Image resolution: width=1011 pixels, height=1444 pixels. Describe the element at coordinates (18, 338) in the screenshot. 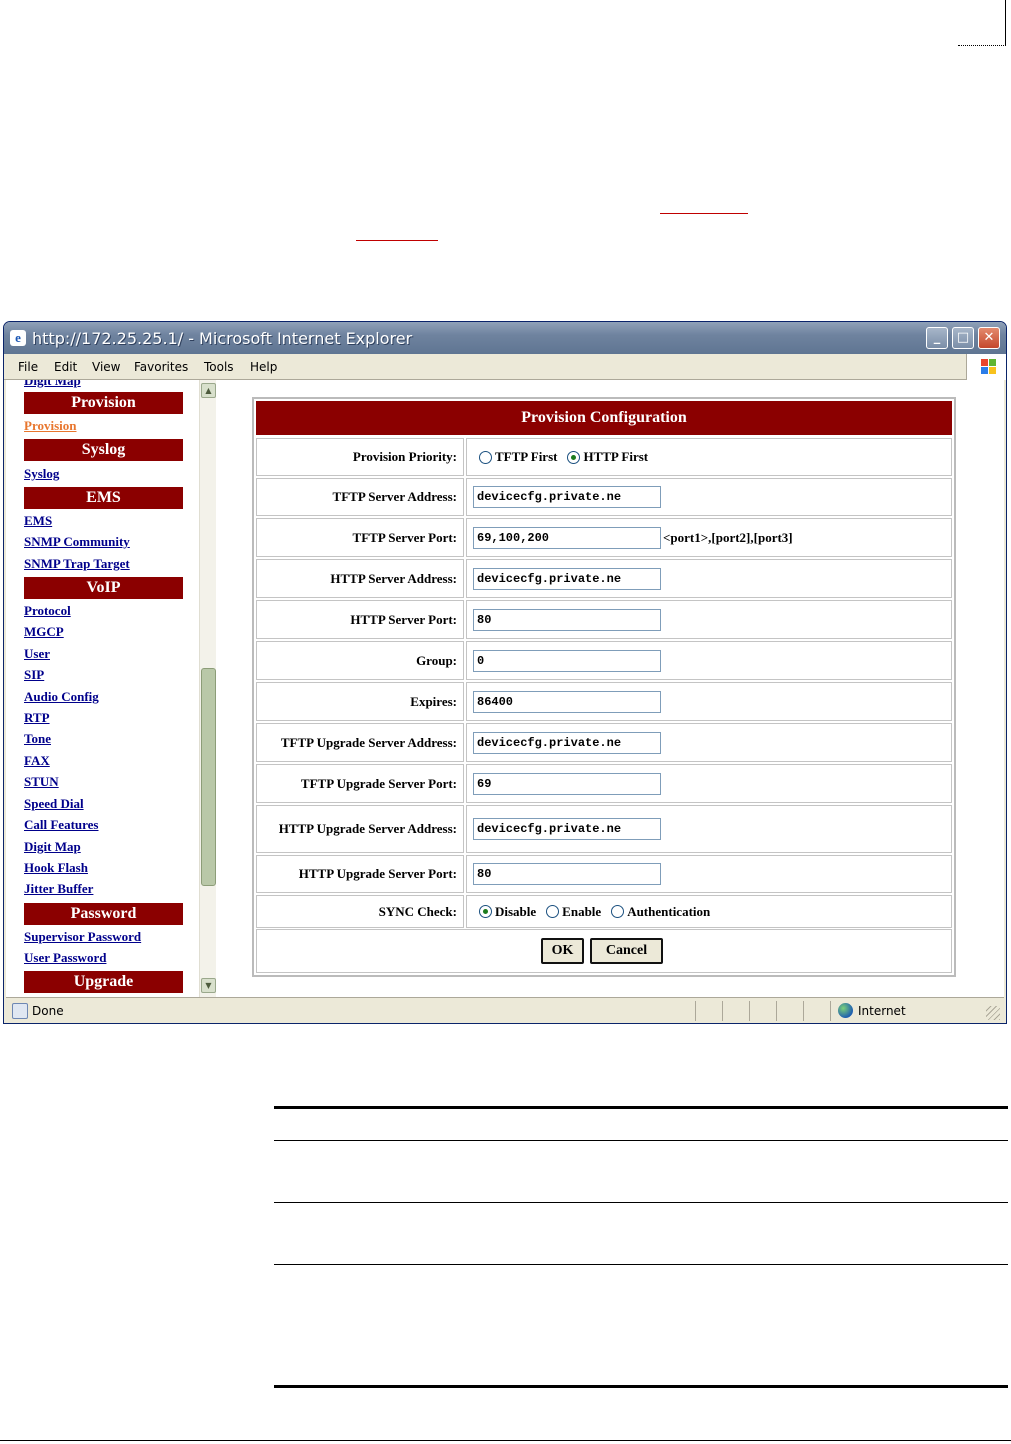

I see `ie-icon: e` at that location.